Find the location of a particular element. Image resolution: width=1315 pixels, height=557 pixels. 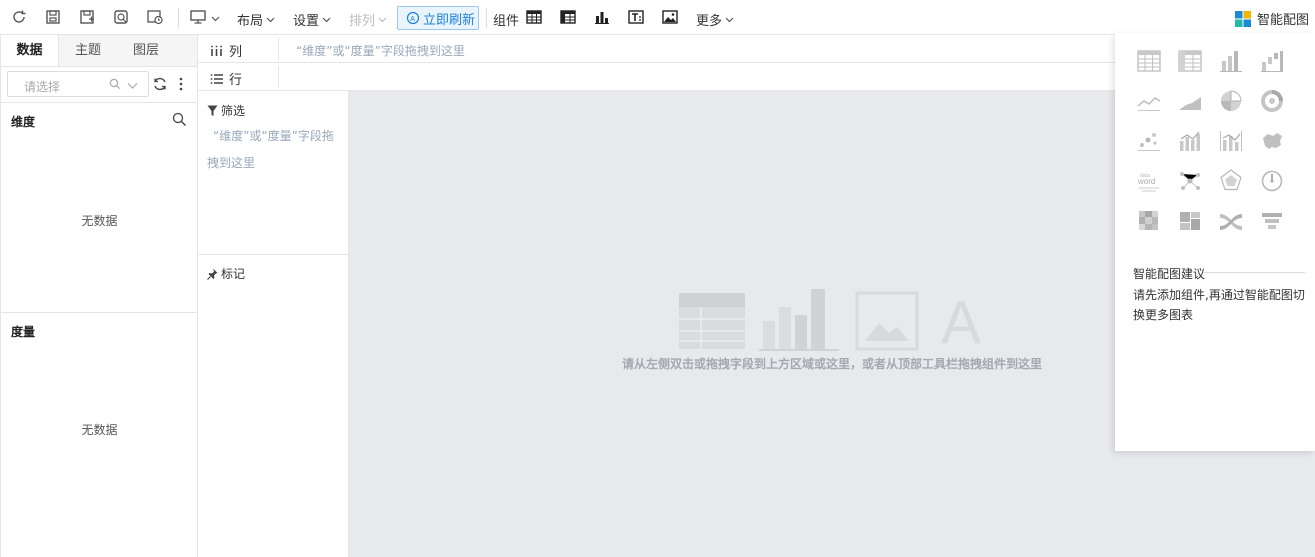

suggestion-text: 请先添加组件,再通过智能配图切换更多图表 is located at coordinates (1219, 305).